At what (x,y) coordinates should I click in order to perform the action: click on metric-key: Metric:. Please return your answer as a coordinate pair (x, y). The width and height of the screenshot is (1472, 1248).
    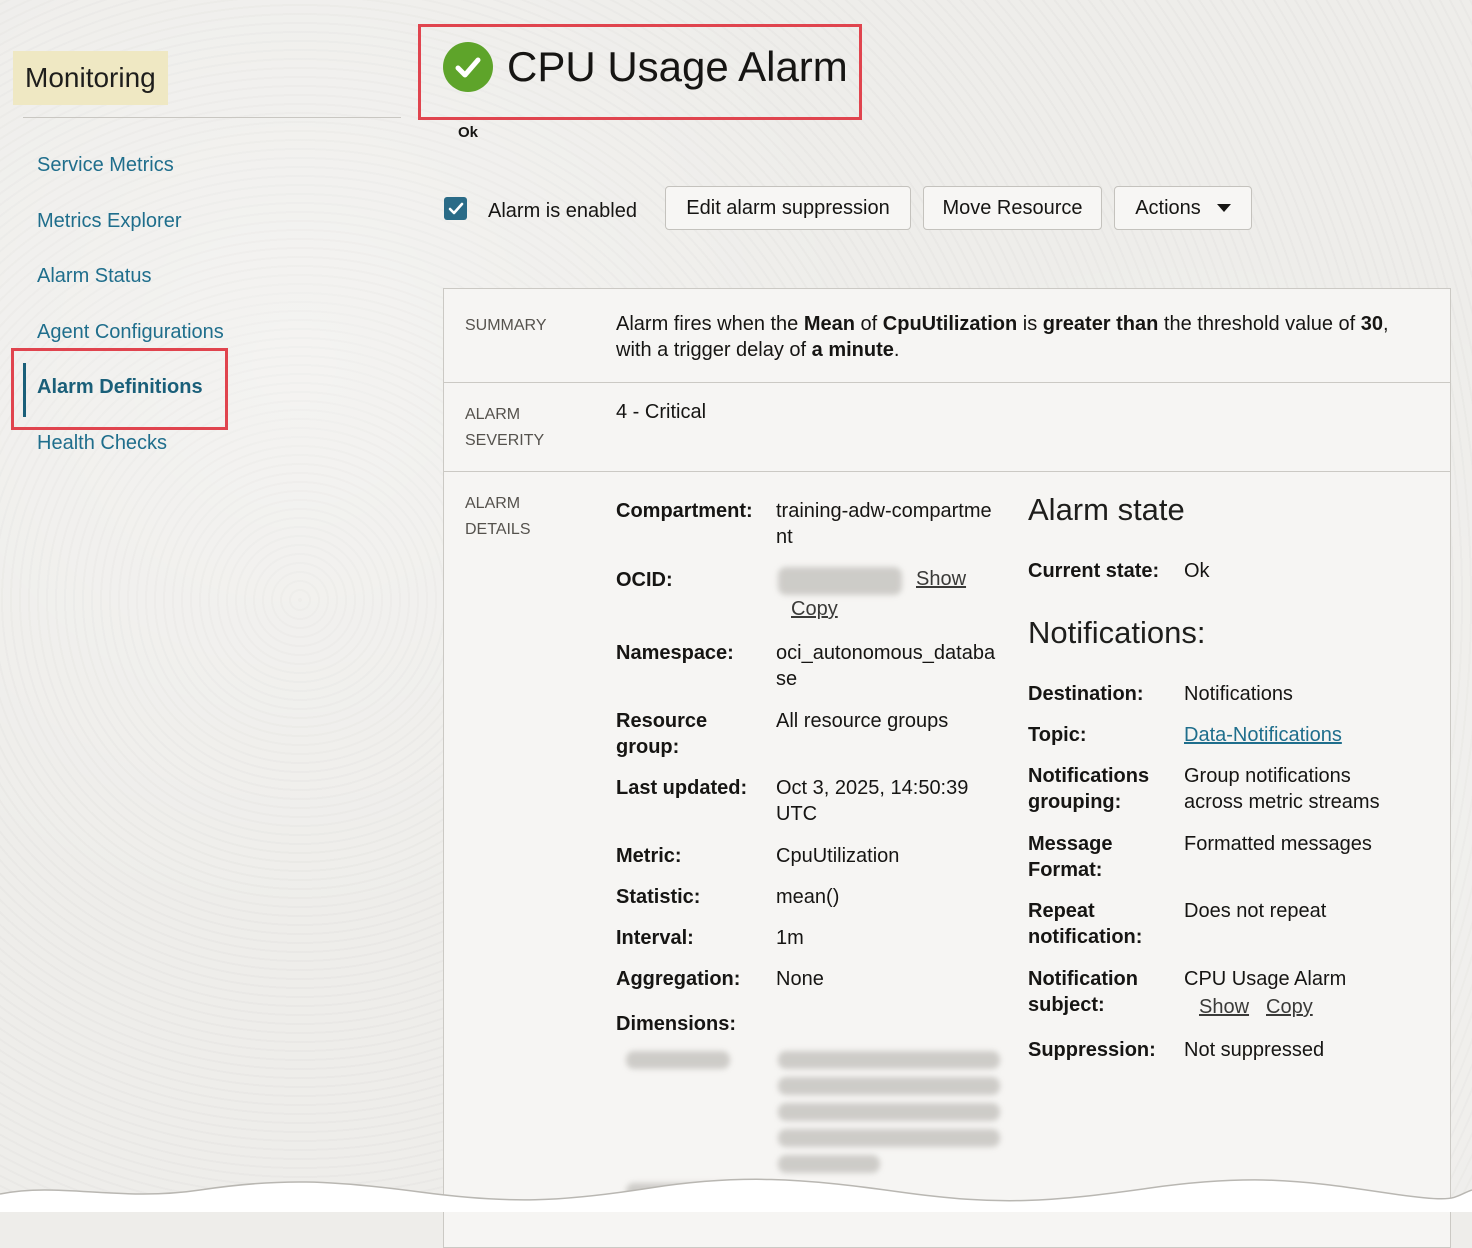
    Looking at the image, I should click on (649, 856).